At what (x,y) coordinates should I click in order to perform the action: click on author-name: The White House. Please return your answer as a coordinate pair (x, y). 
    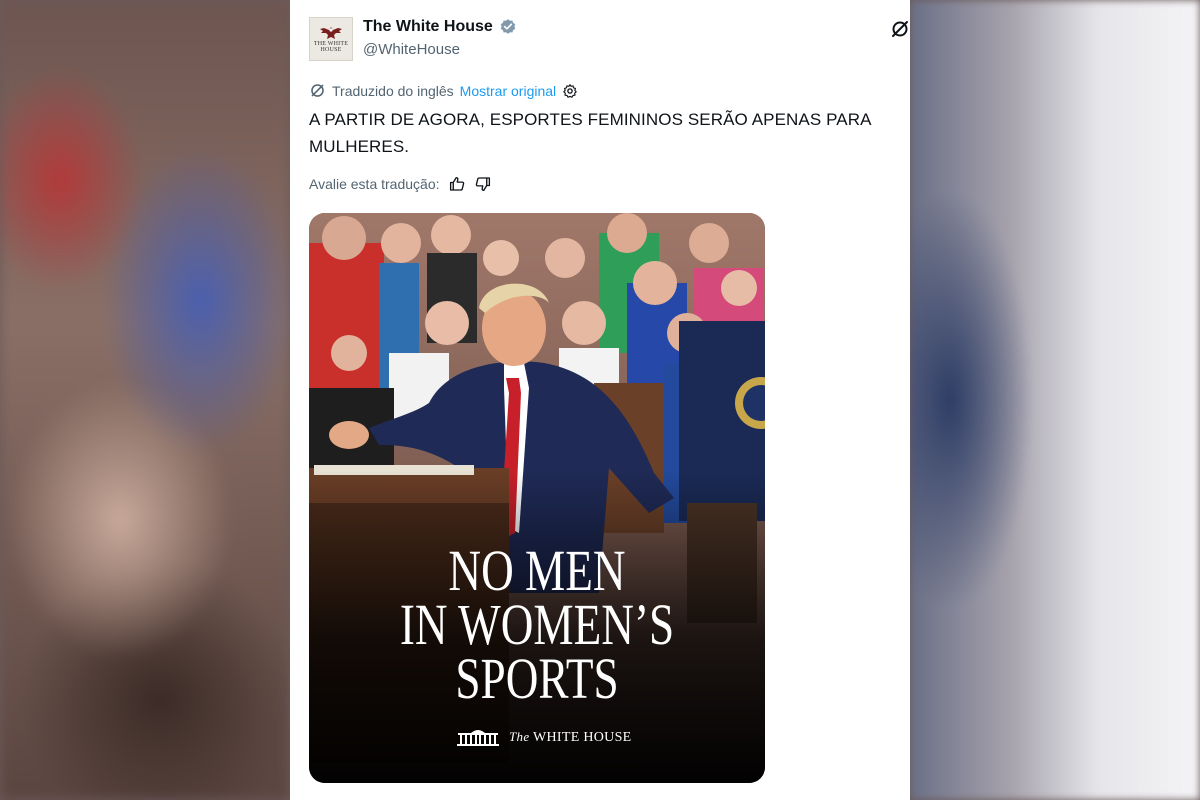
    Looking at the image, I should click on (428, 27).